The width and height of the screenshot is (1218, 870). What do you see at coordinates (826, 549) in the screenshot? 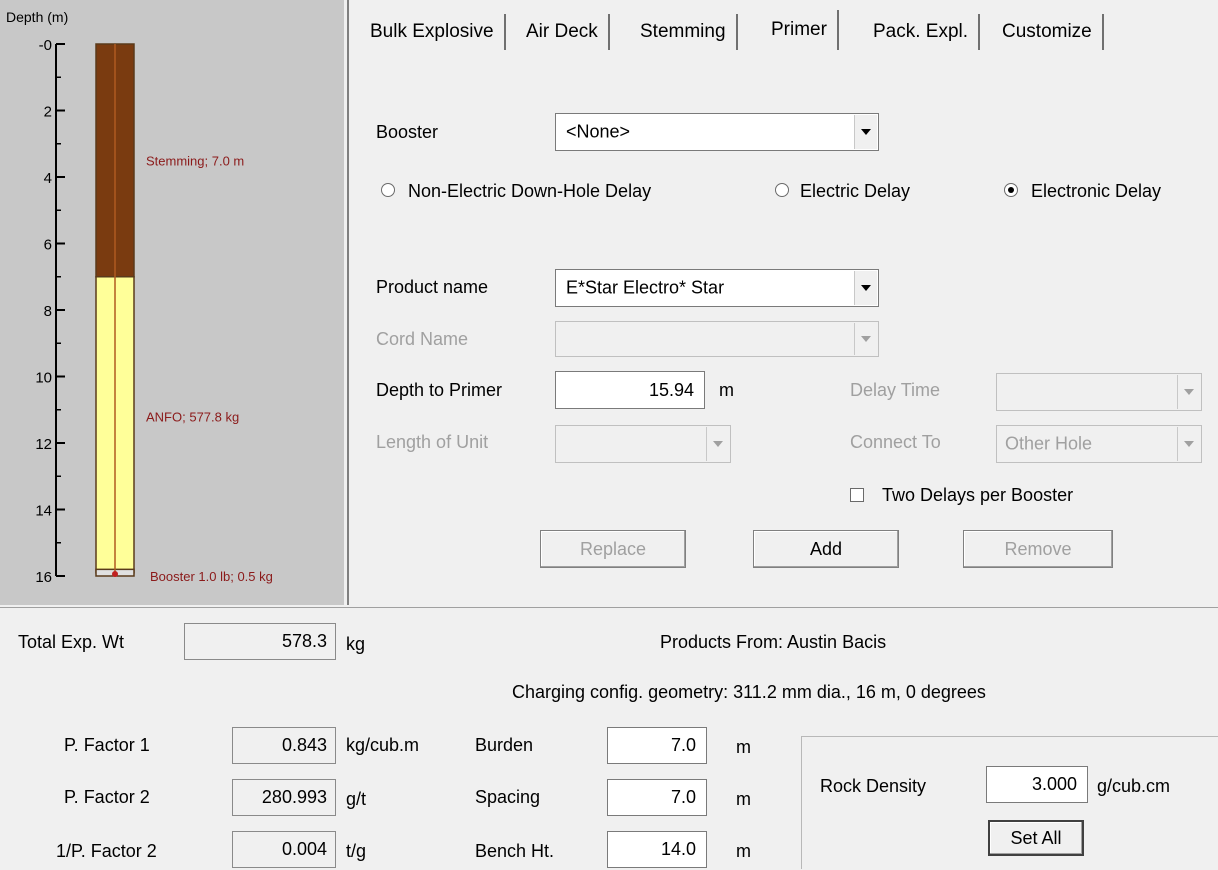
I see `add-button: Add` at bounding box center [826, 549].